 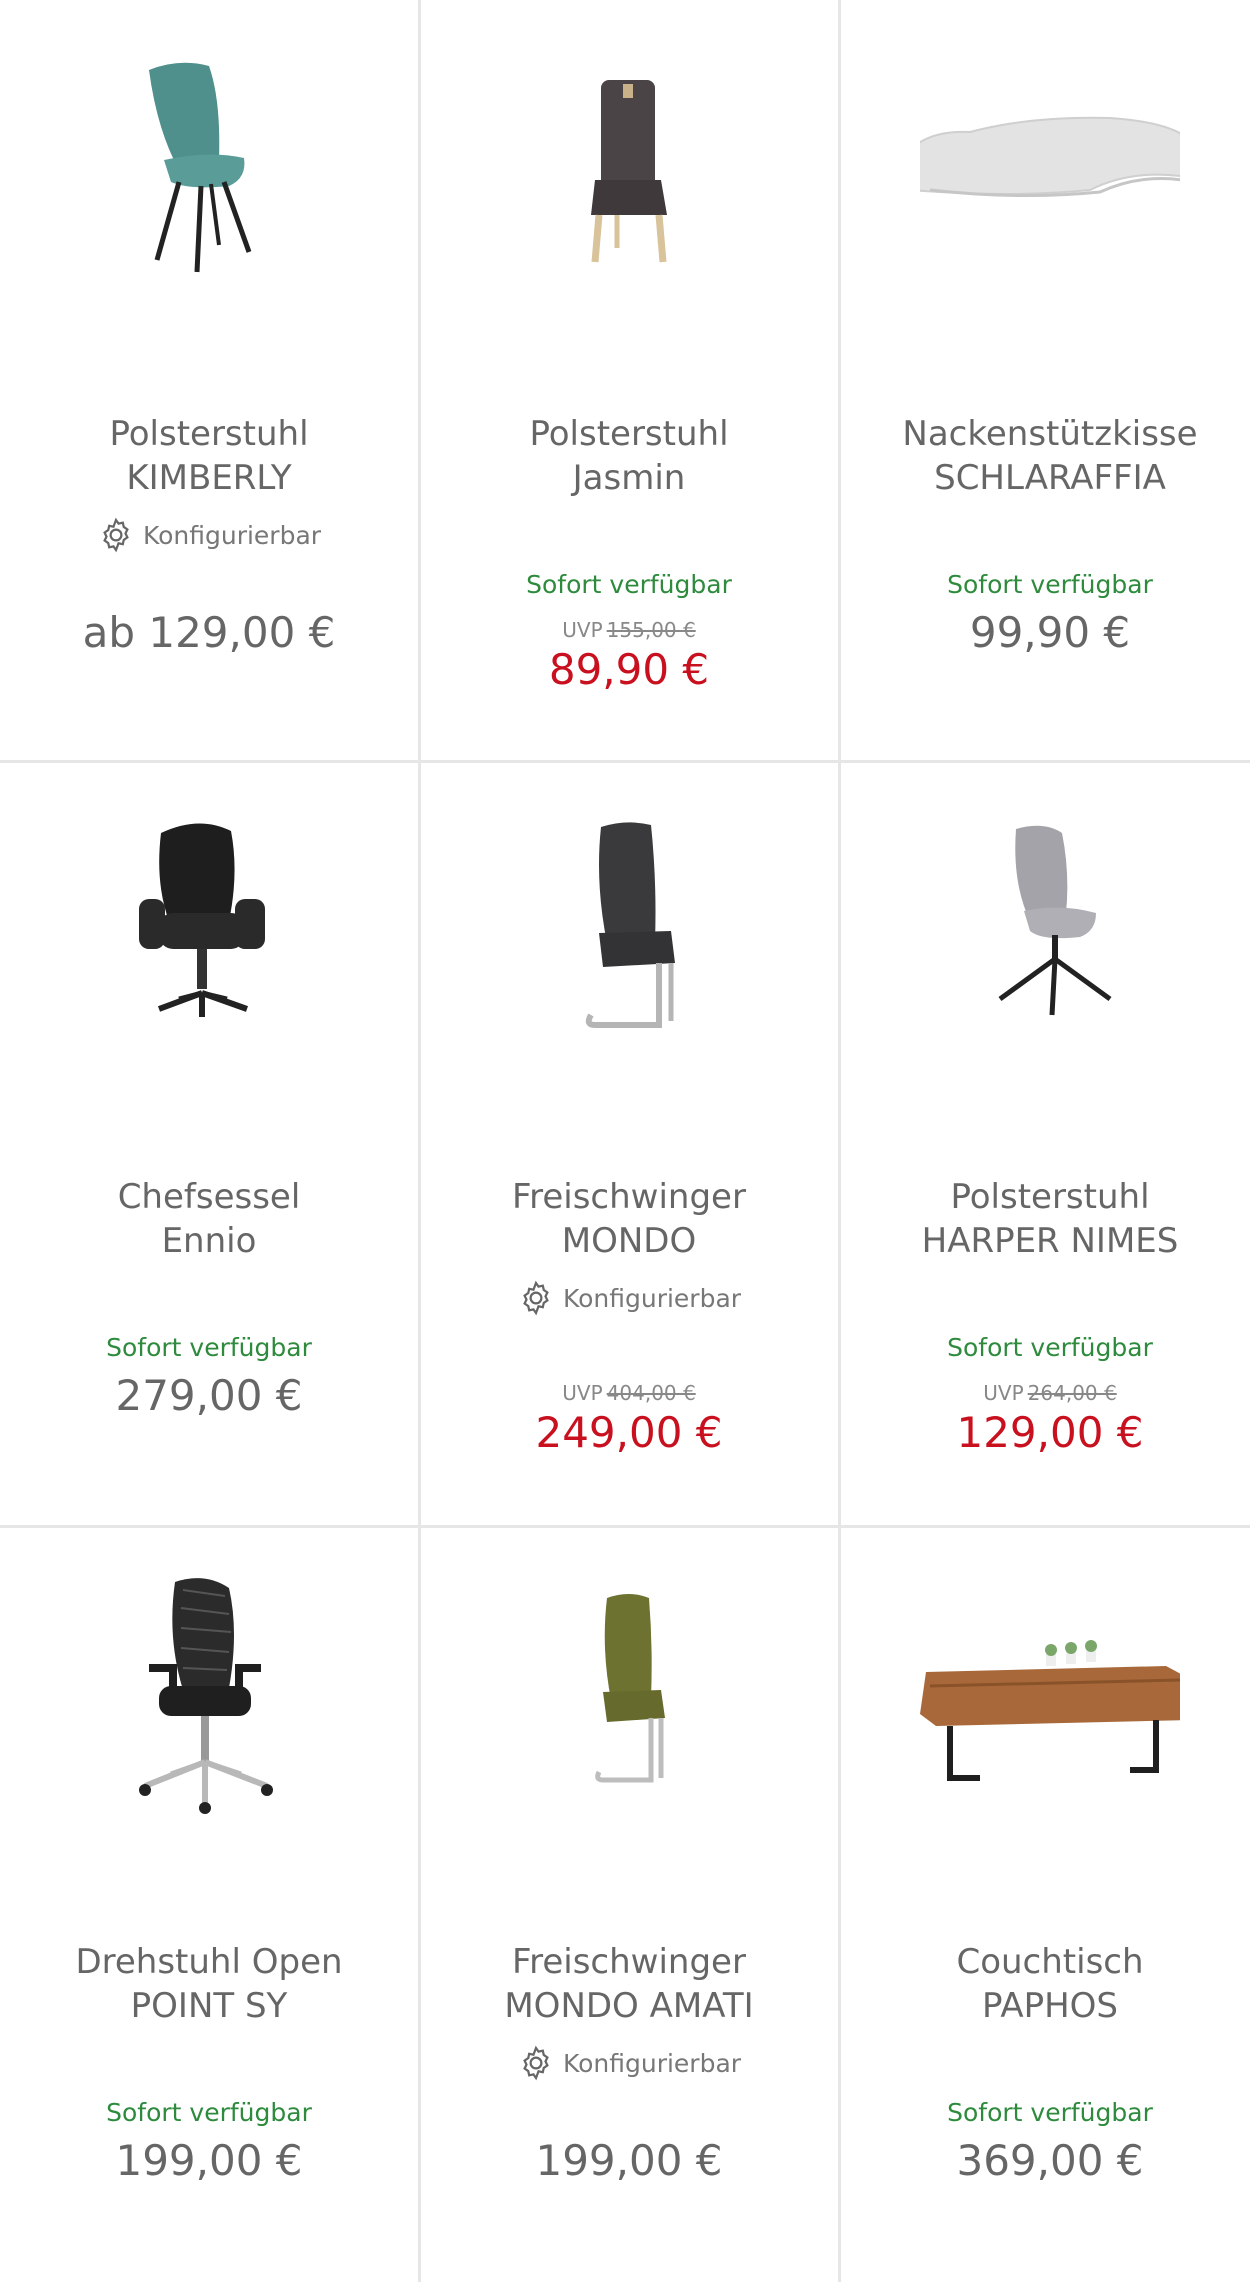 What do you see at coordinates (629, 456) in the screenshot?
I see `product-title: Polsterstuhl Jasmin` at bounding box center [629, 456].